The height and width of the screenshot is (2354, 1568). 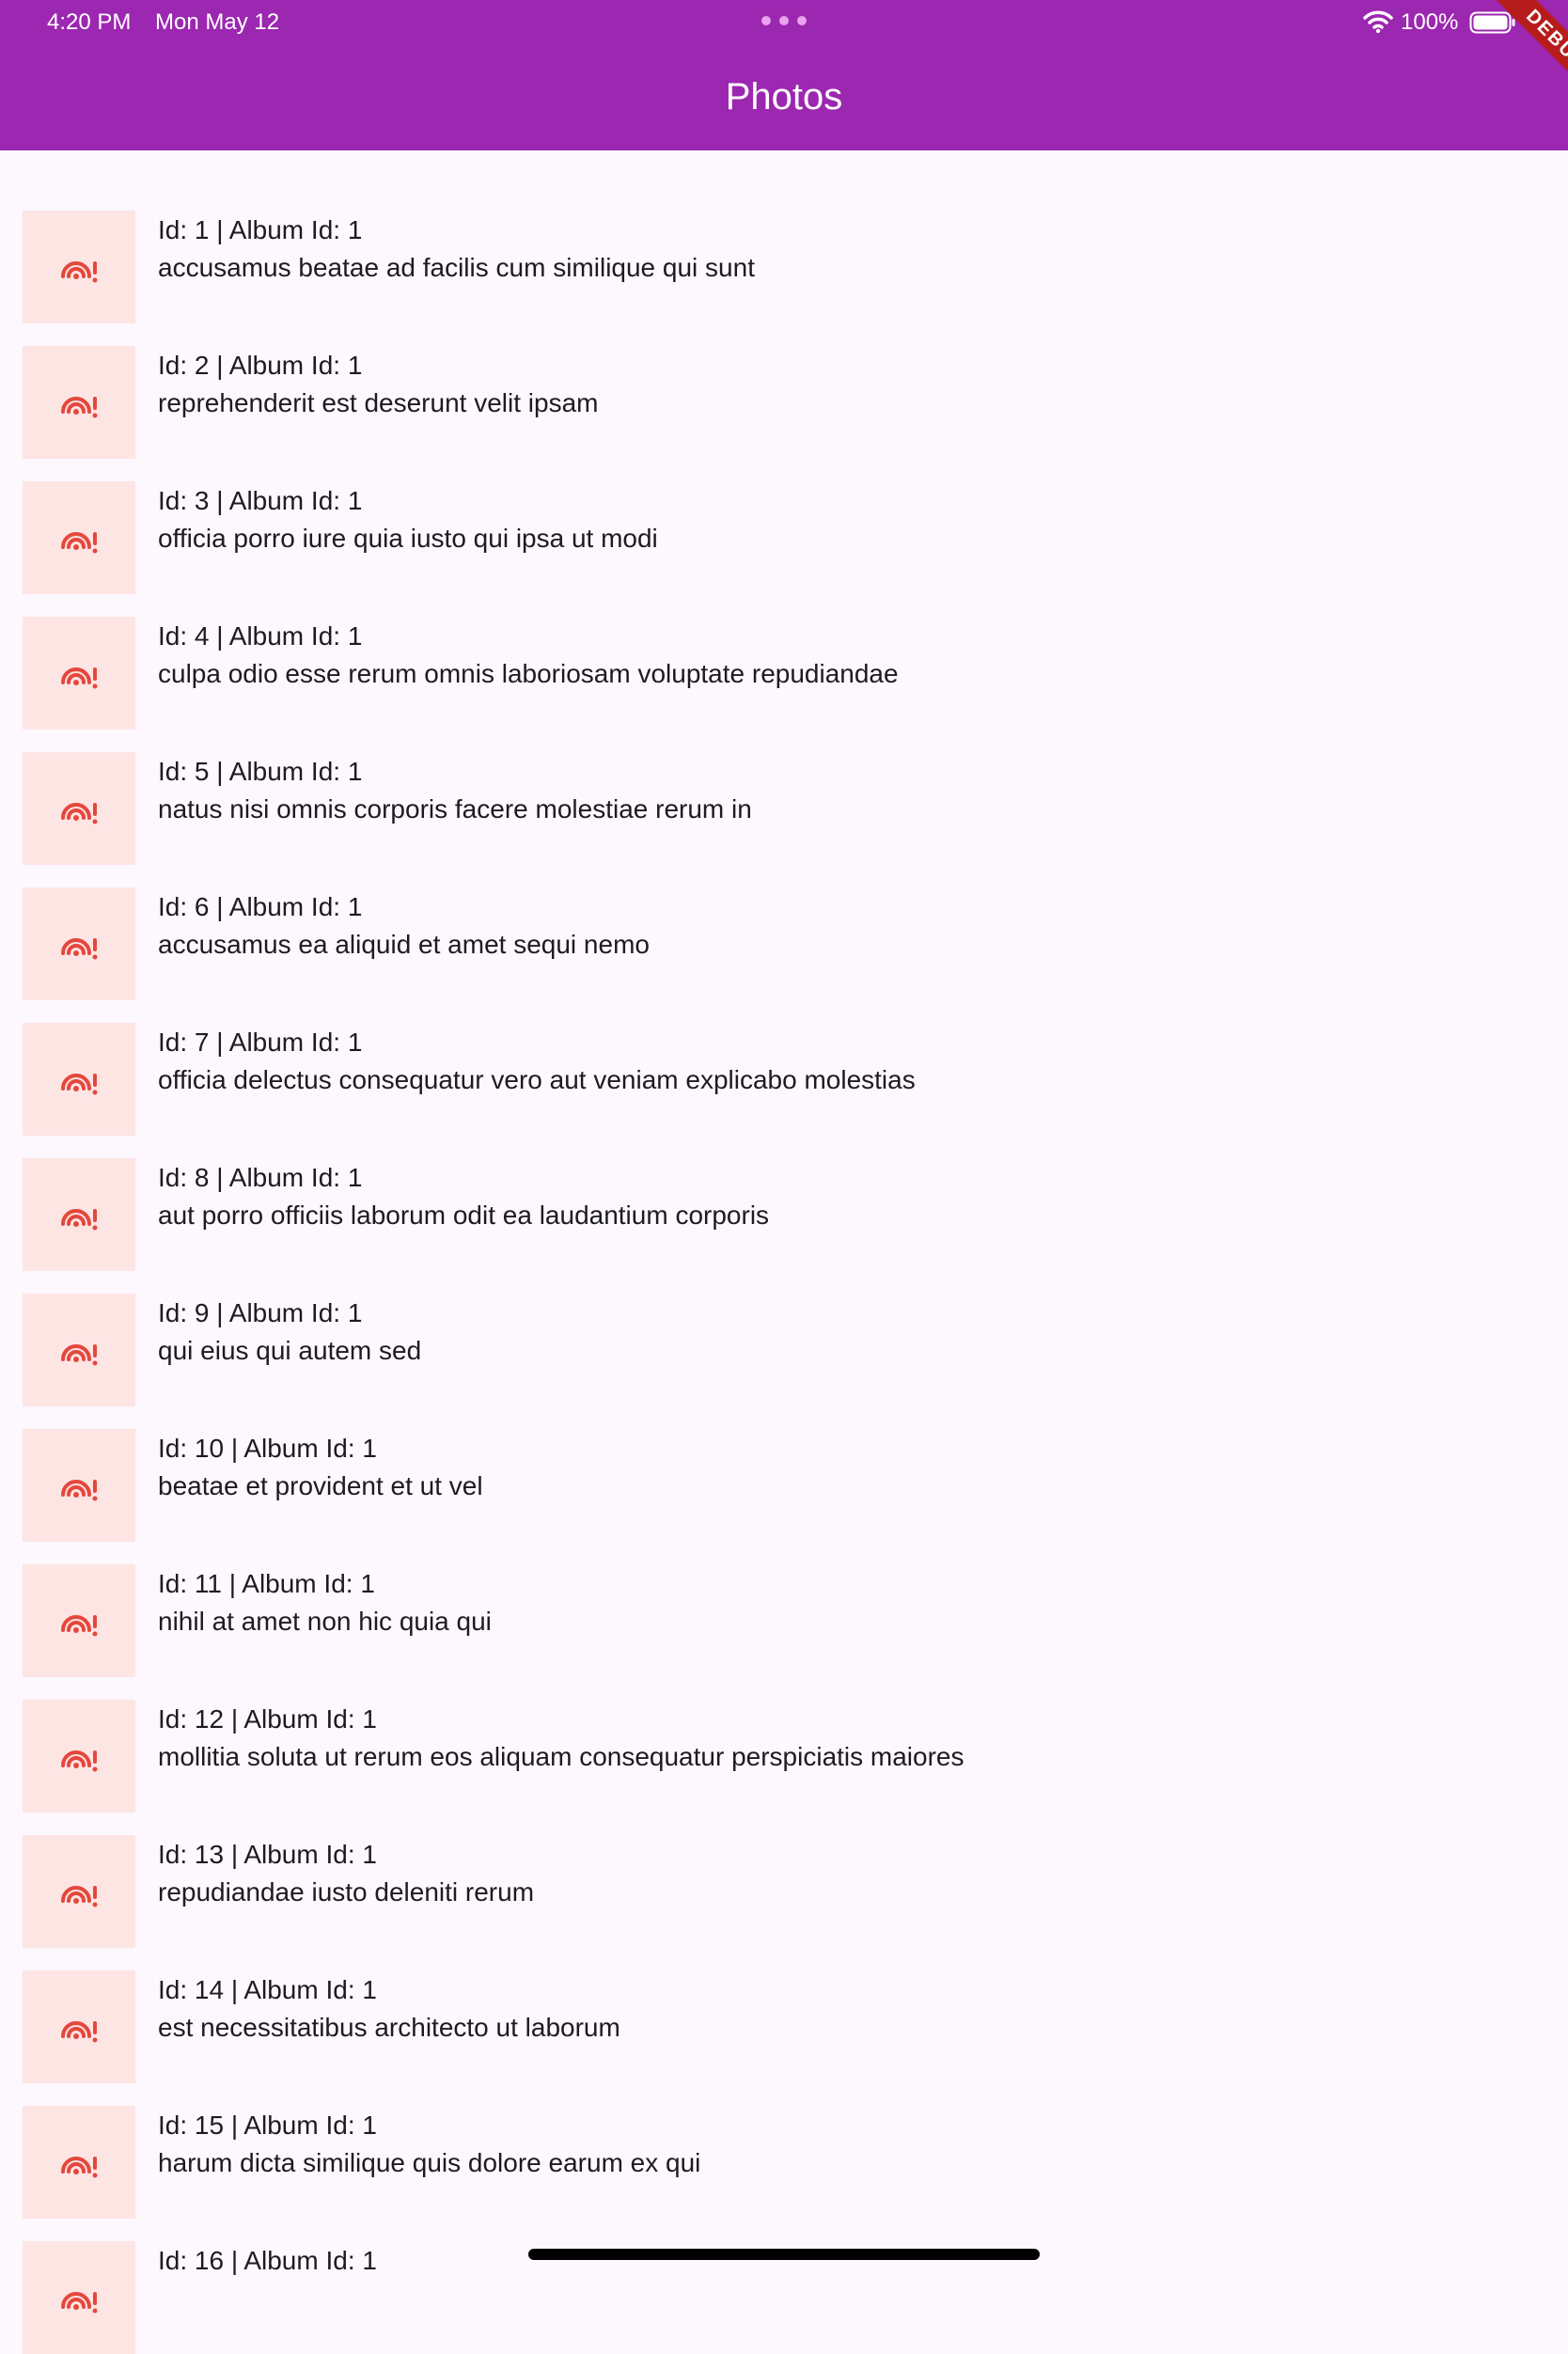 What do you see at coordinates (320, 1485) in the screenshot?
I see `photo-title: beatae et provident et ut vel` at bounding box center [320, 1485].